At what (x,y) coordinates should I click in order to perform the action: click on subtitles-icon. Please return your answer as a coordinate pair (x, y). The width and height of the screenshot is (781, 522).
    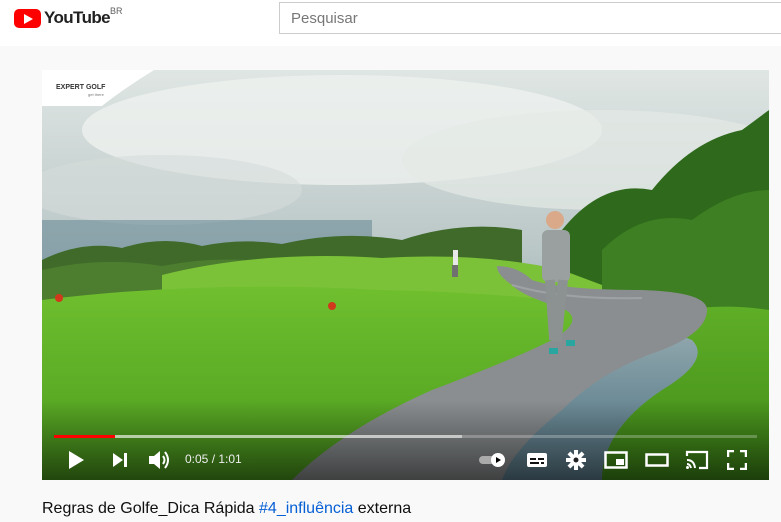
    Looking at the image, I should click on (537, 460).